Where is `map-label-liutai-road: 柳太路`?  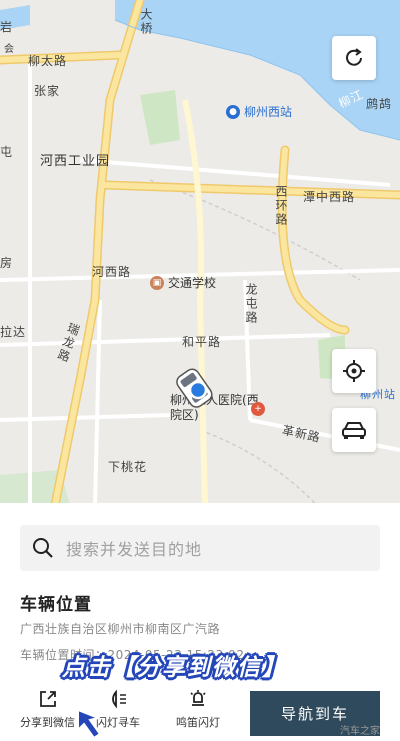 map-label-liutai-road: 柳太路 is located at coordinates (48, 61).